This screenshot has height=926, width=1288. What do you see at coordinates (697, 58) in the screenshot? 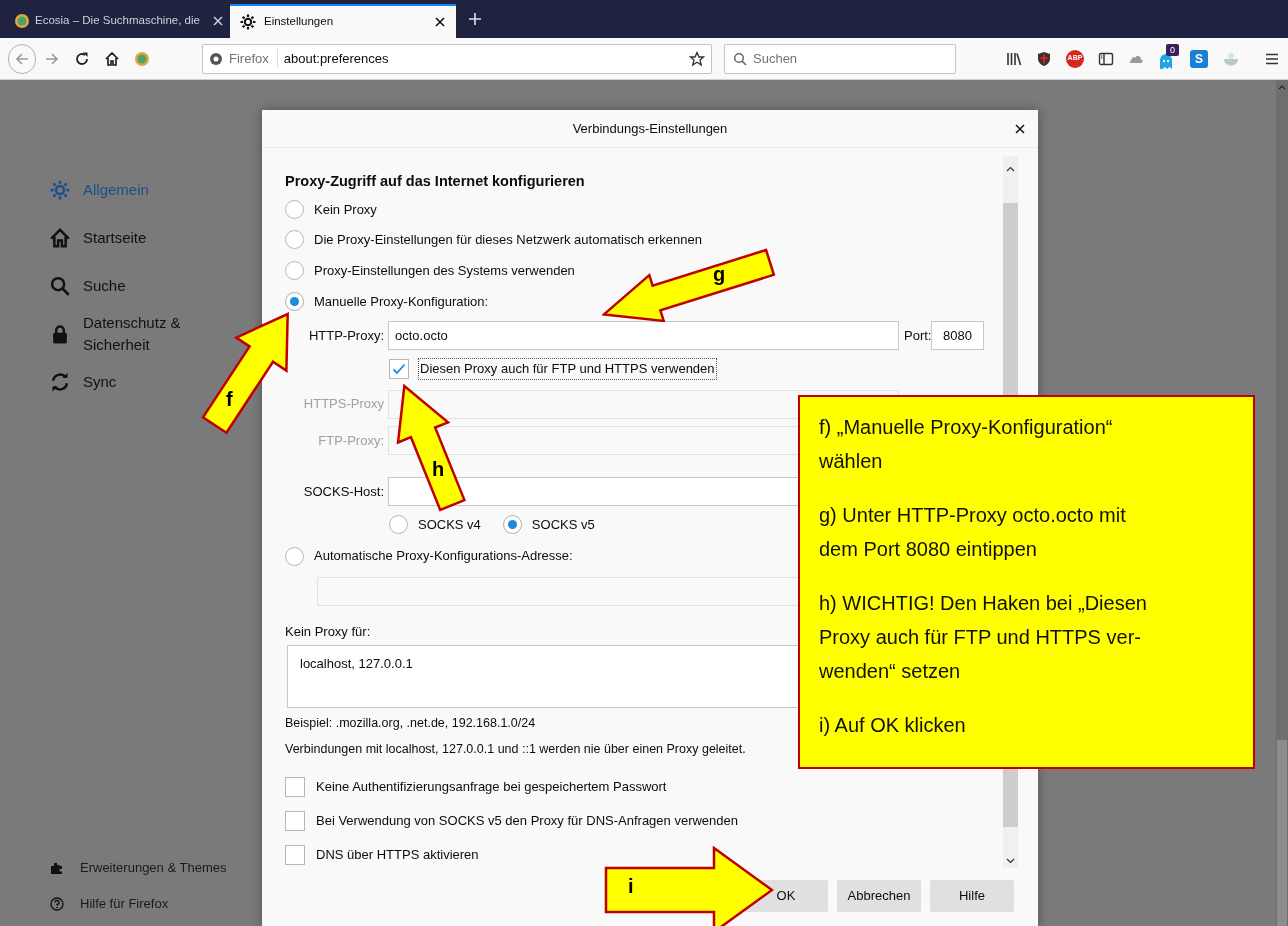
I see `star-icon` at bounding box center [697, 58].